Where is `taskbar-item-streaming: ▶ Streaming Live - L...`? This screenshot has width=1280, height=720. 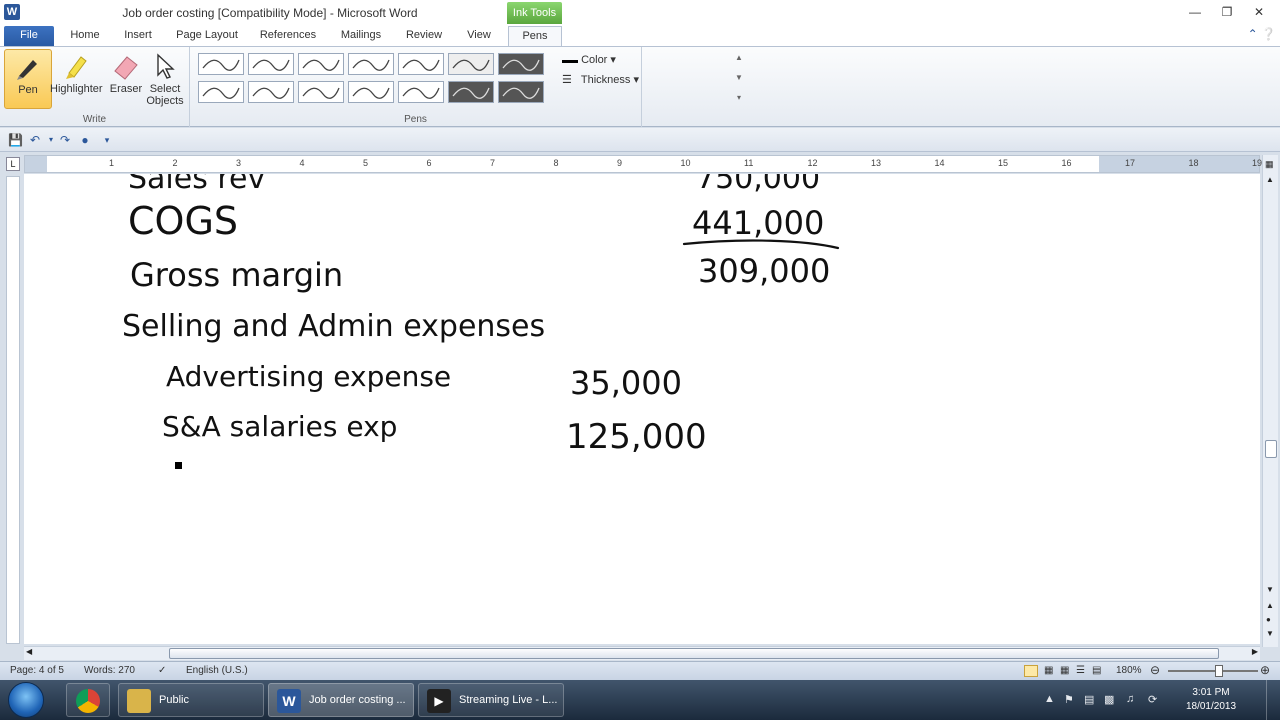 taskbar-item-streaming: ▶ Streaming Live - L... is located at coordinates (491, 700).